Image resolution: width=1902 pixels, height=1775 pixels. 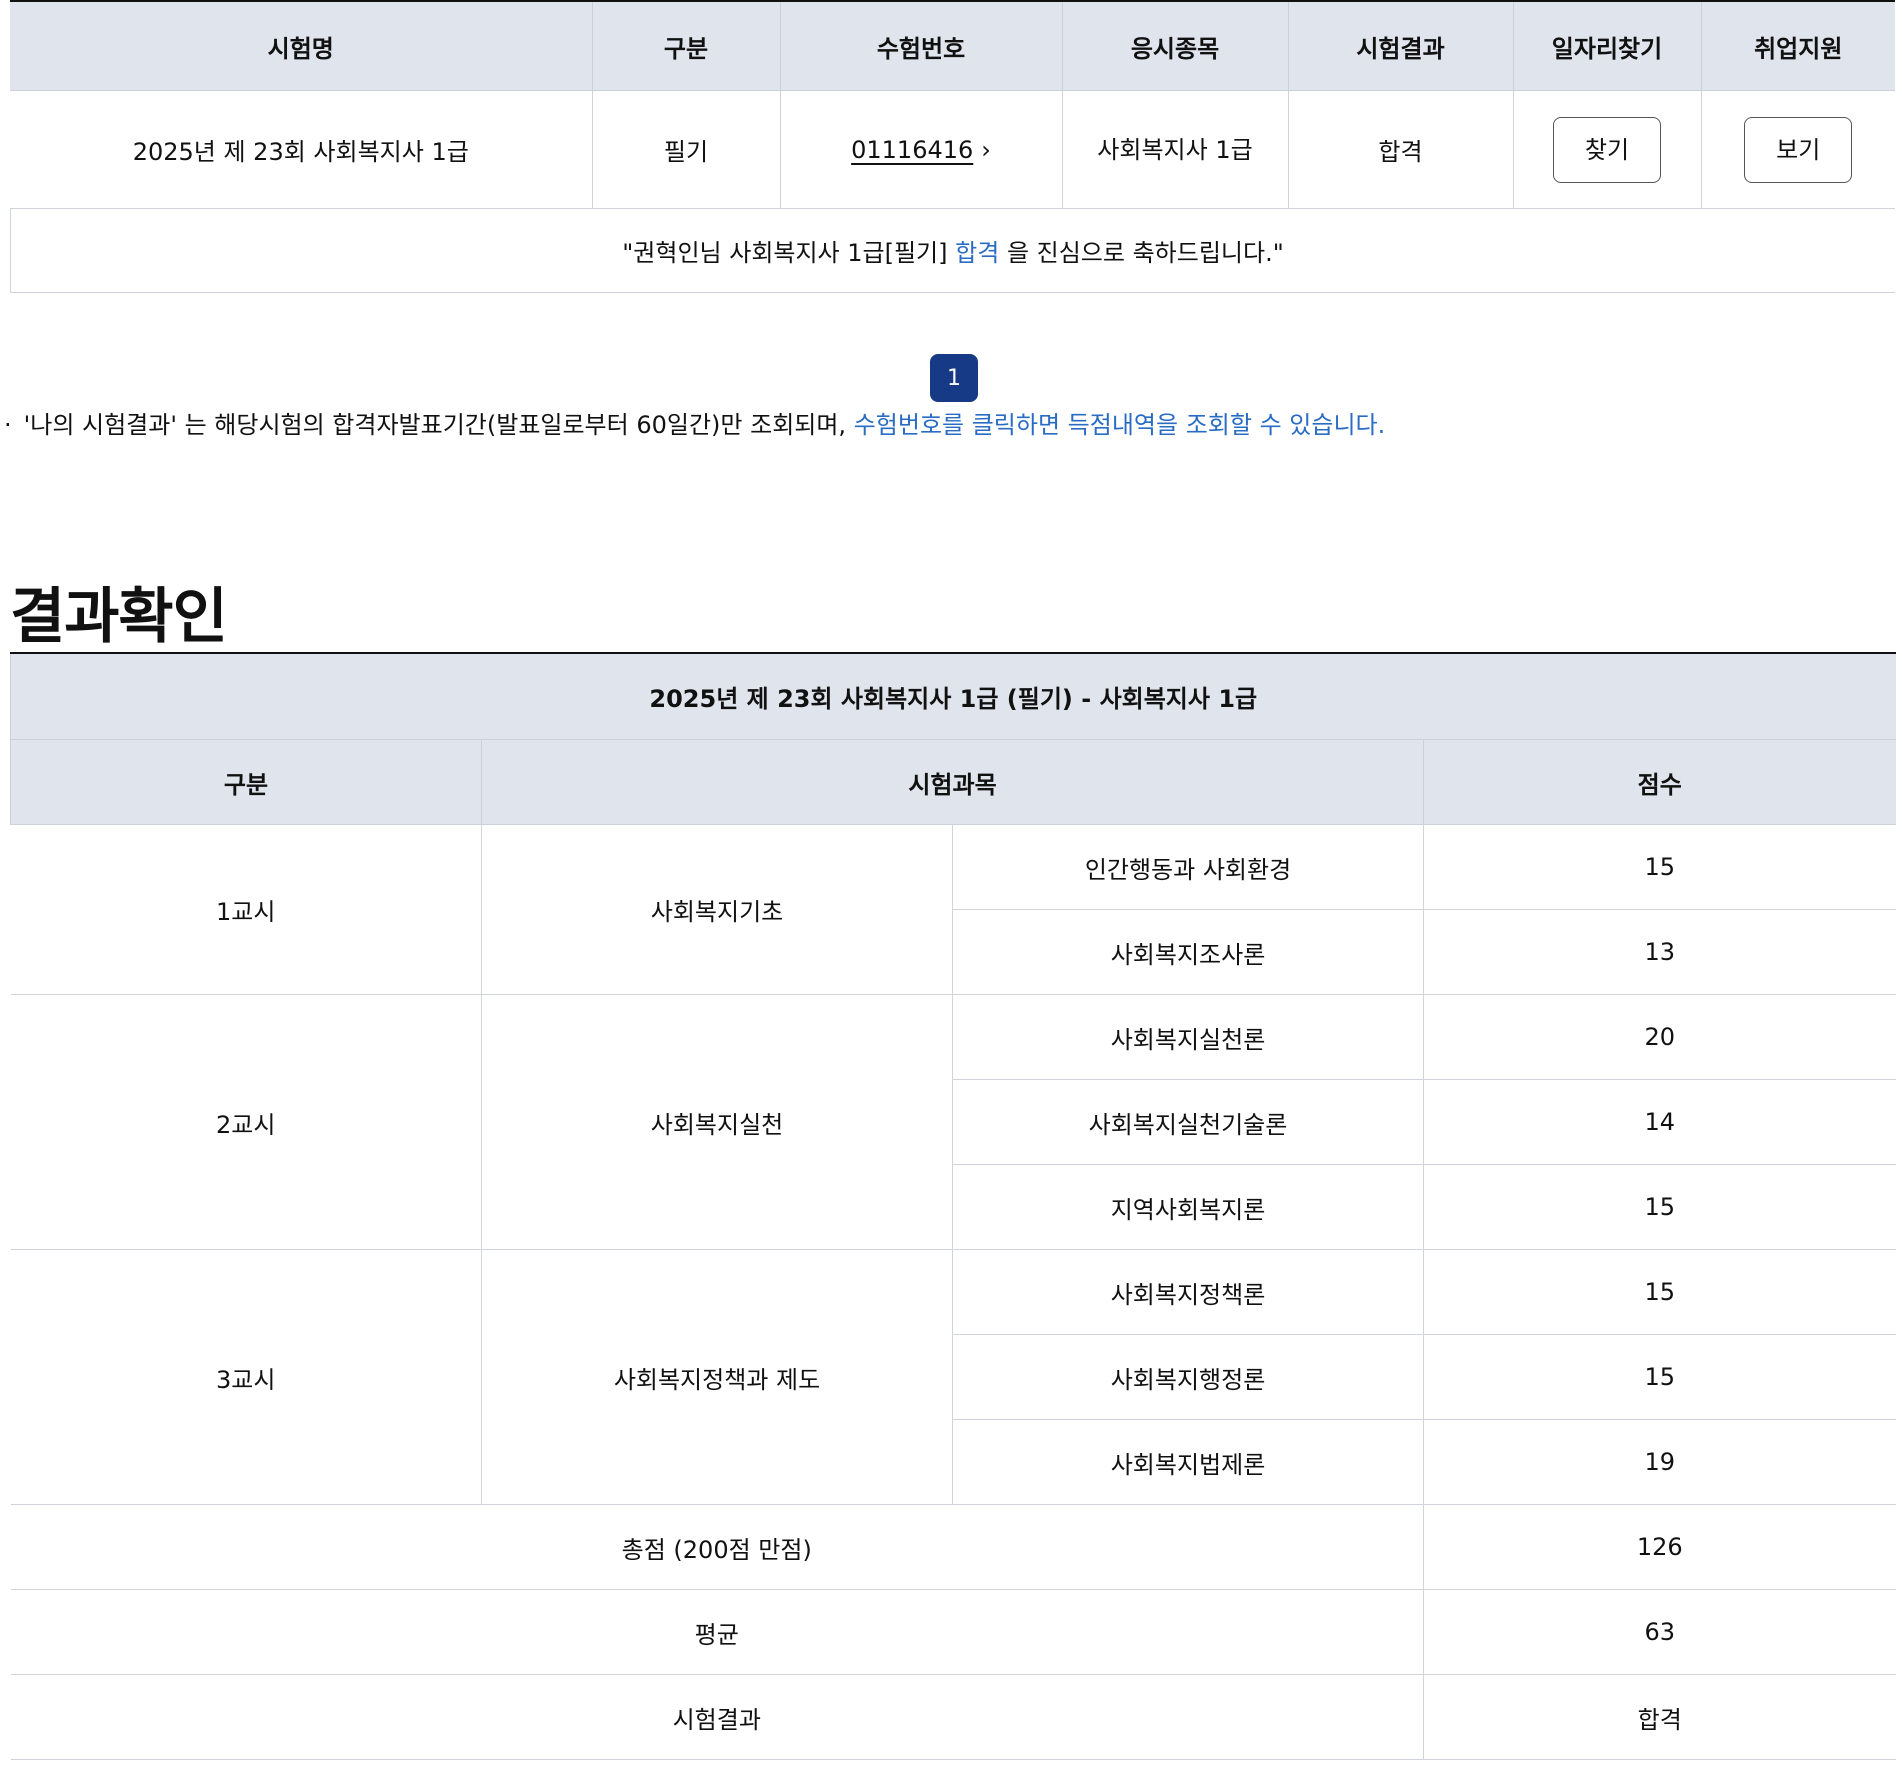 I want to click on exam-category-cell: 사회복지사 1급, so click(x=1175, y=149).